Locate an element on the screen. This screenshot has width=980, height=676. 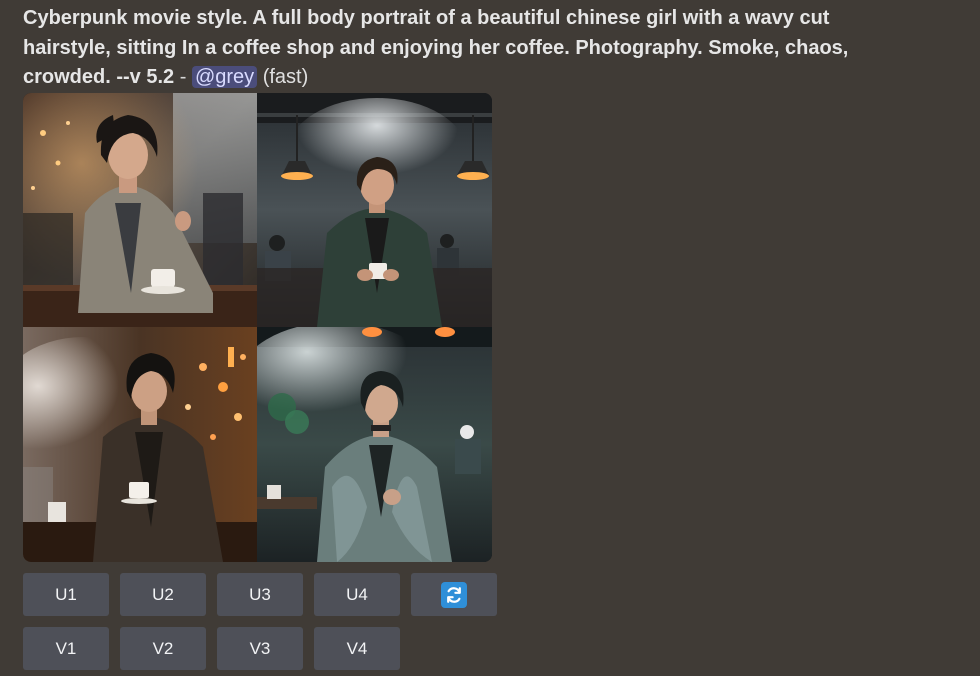
v4-button: V4 is located at coordinates (357, 648).